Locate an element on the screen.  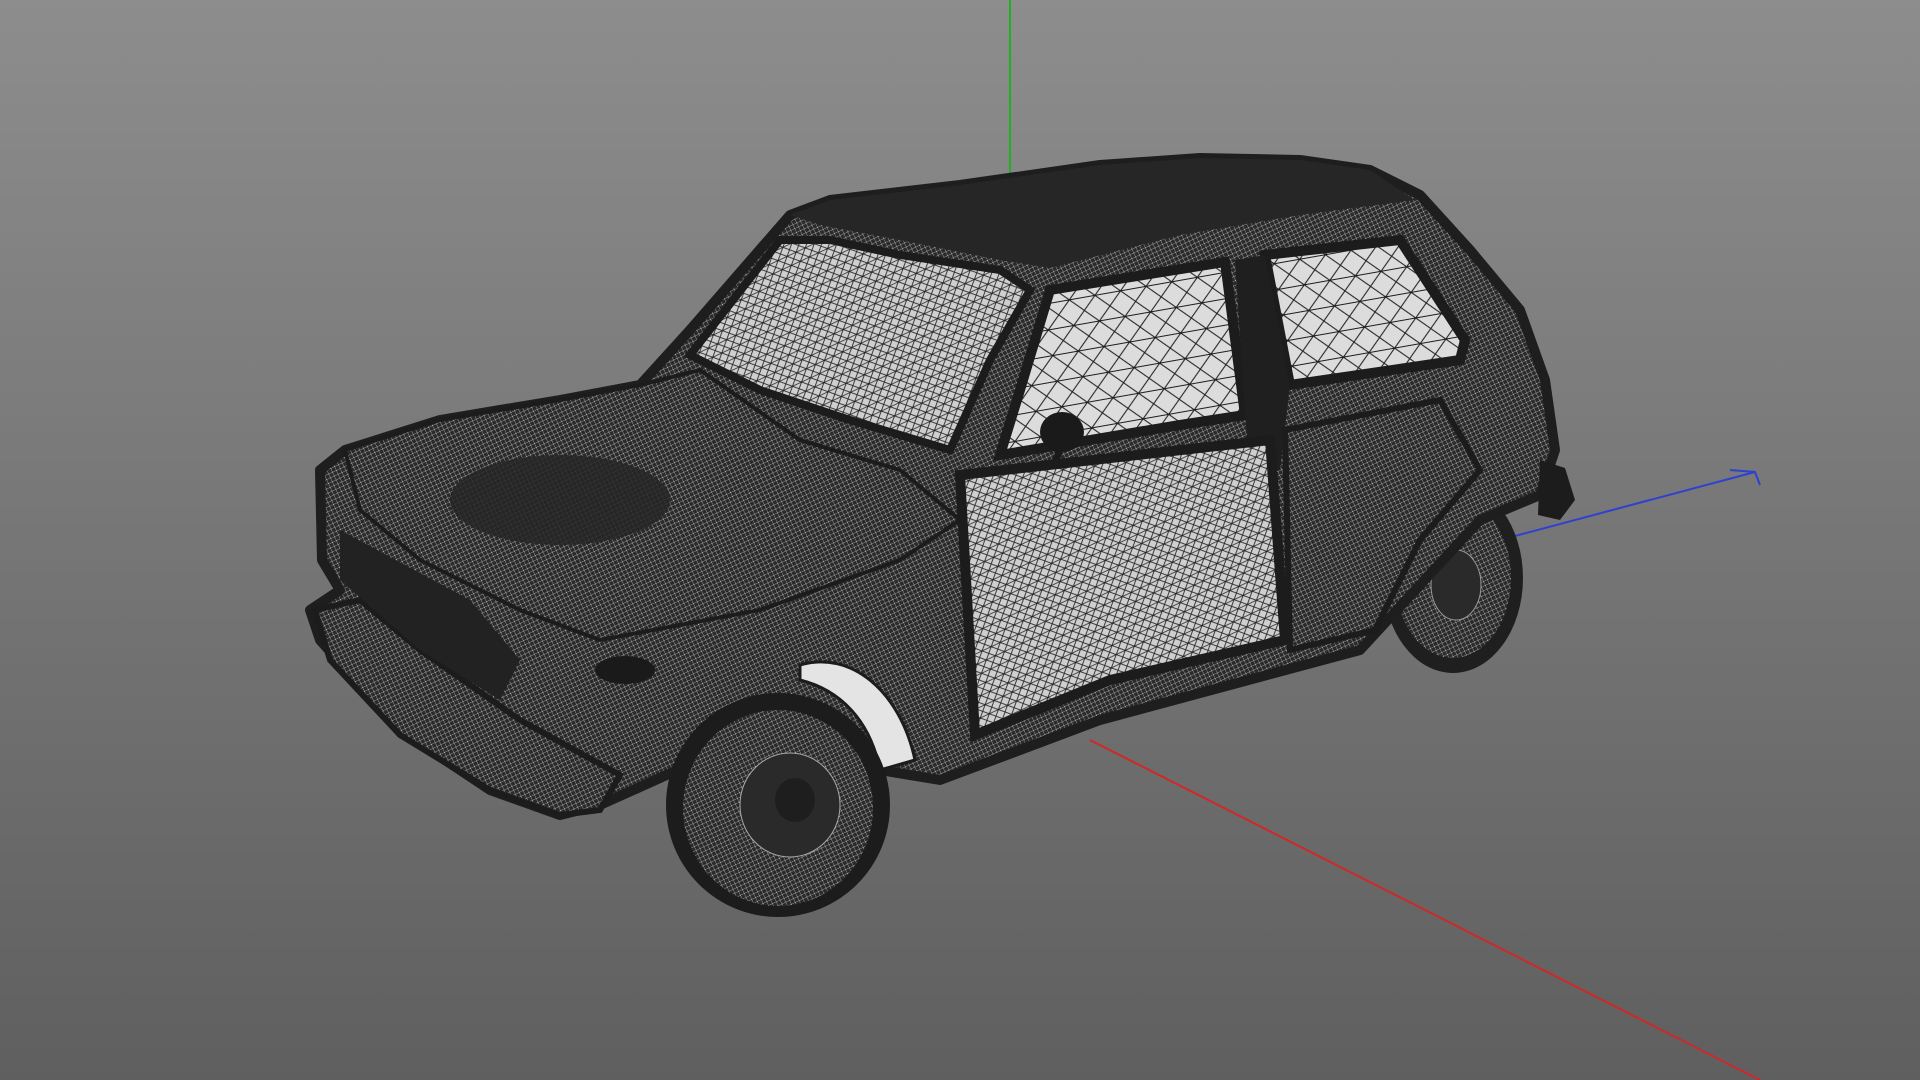
front-wheel is located at coordinates (778, 805).